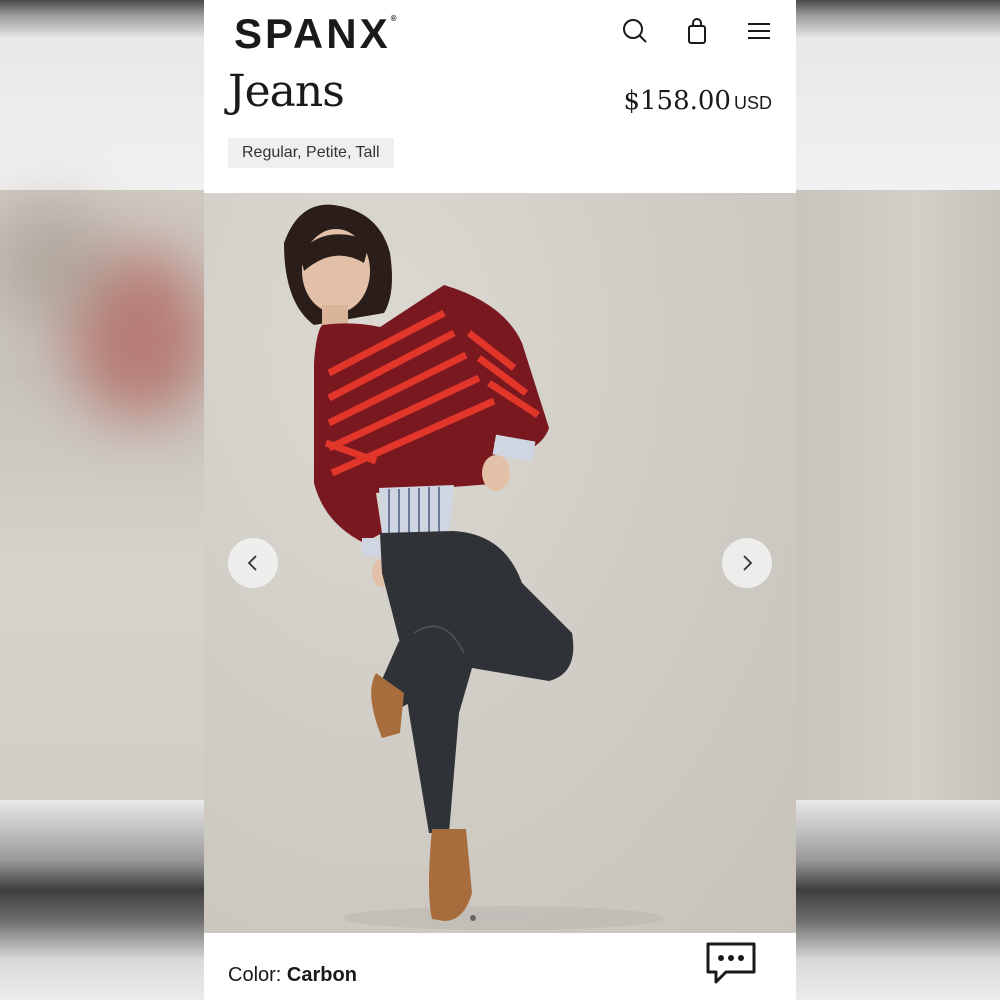 Image resolution: width=1000 pixels, height=1000 pixels. I want to click on chevron-left-icon, so click(252, 563).